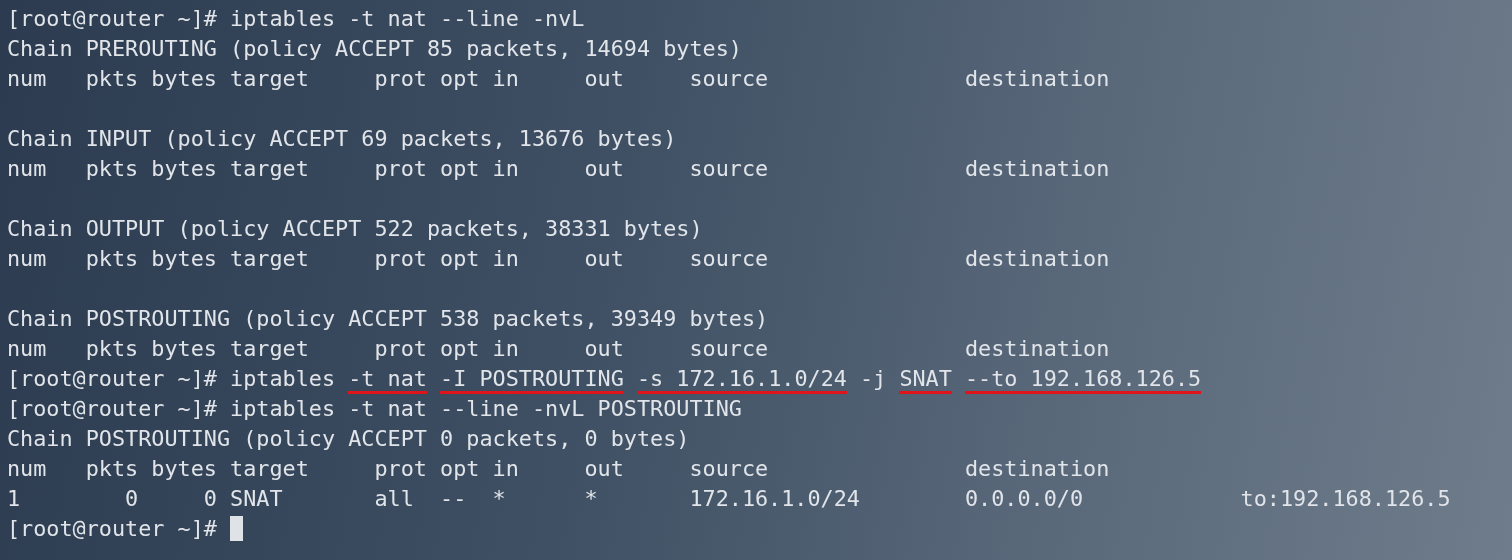 This screenshot has width=1512, height=560. What do you see at coordinates (348, 439) in the screenshot?
I see `terminal-line: Chain POSTROUTING (policy ACCEPT 0 packets, 0 bytes)` at bounding box center [348, 439].